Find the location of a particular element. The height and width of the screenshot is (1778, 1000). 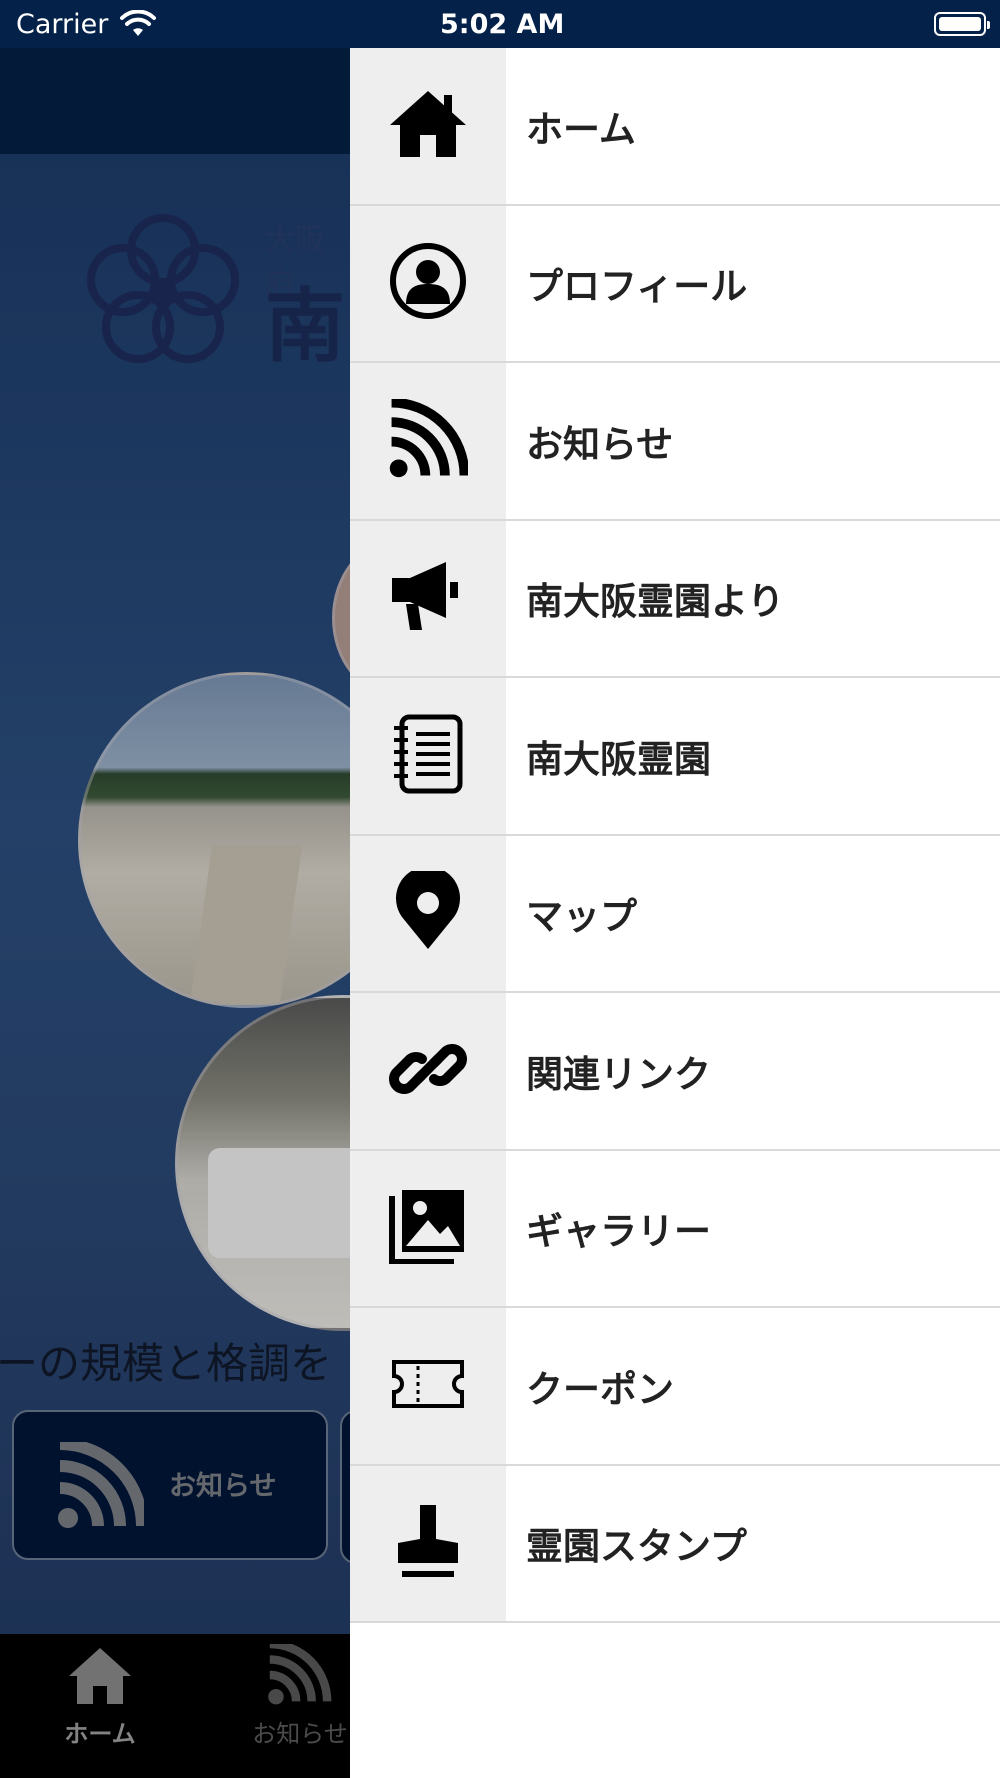

menu-item-label: クーポン is located at coordinates (600, 1389).